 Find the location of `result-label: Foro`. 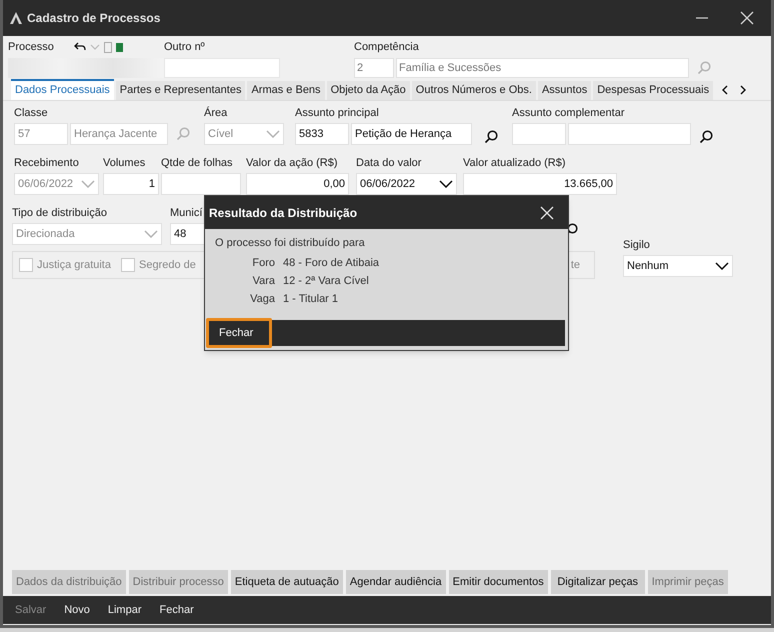

result-label: Foro is located at coordinates (263, 263).